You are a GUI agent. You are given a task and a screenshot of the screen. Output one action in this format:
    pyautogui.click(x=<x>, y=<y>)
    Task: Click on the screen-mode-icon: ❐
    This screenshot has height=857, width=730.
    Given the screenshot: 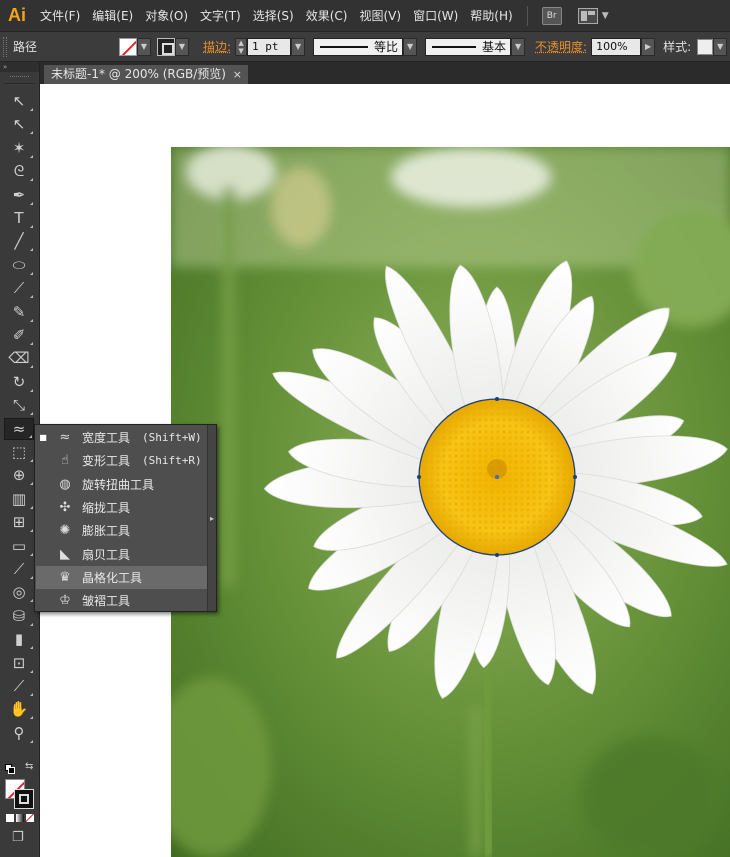 What is the action you would take?
    pyautogui.click(x=18, y=837)
    